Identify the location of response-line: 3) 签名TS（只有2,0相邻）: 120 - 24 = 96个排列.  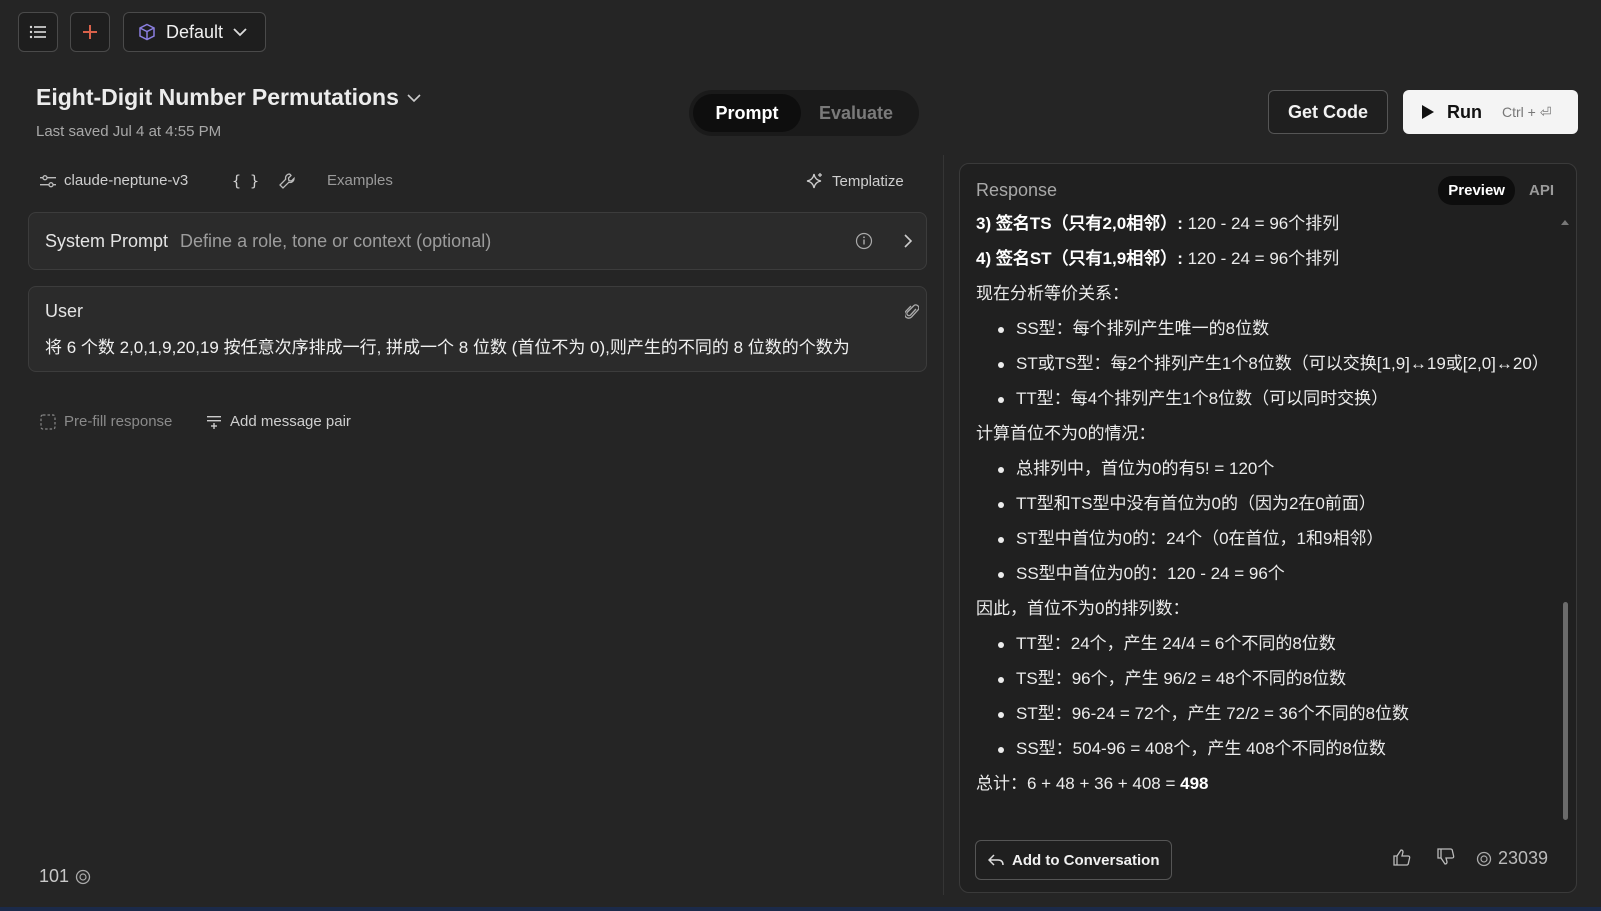
(1261, 224).